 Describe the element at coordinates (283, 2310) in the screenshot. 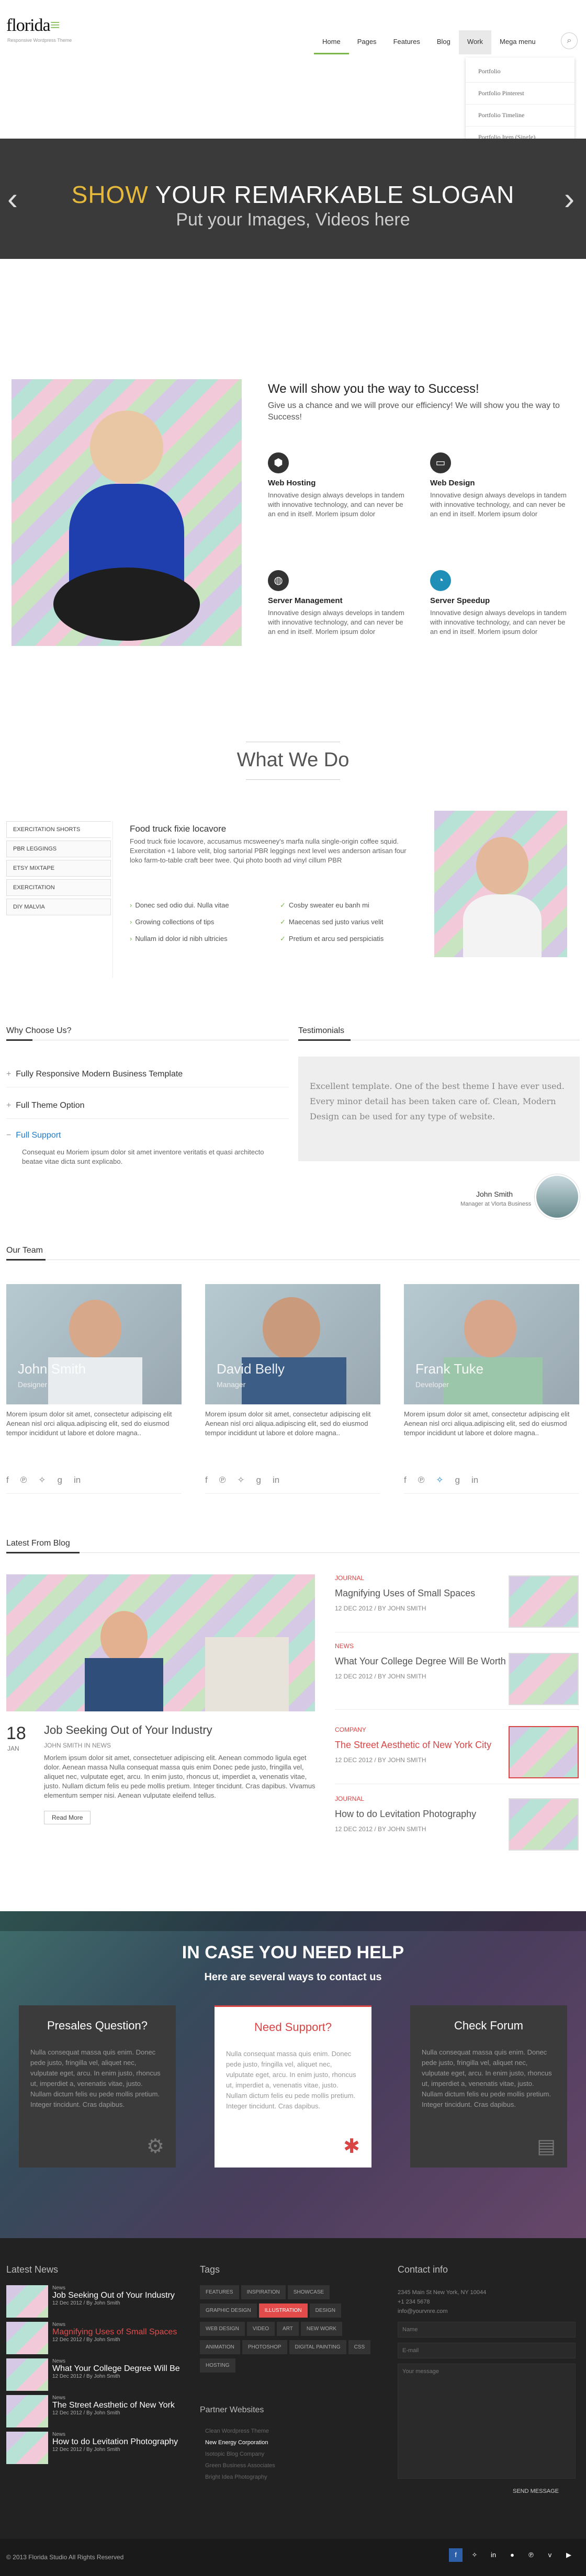

I see `tag: ILLUSTRATION` at that location.